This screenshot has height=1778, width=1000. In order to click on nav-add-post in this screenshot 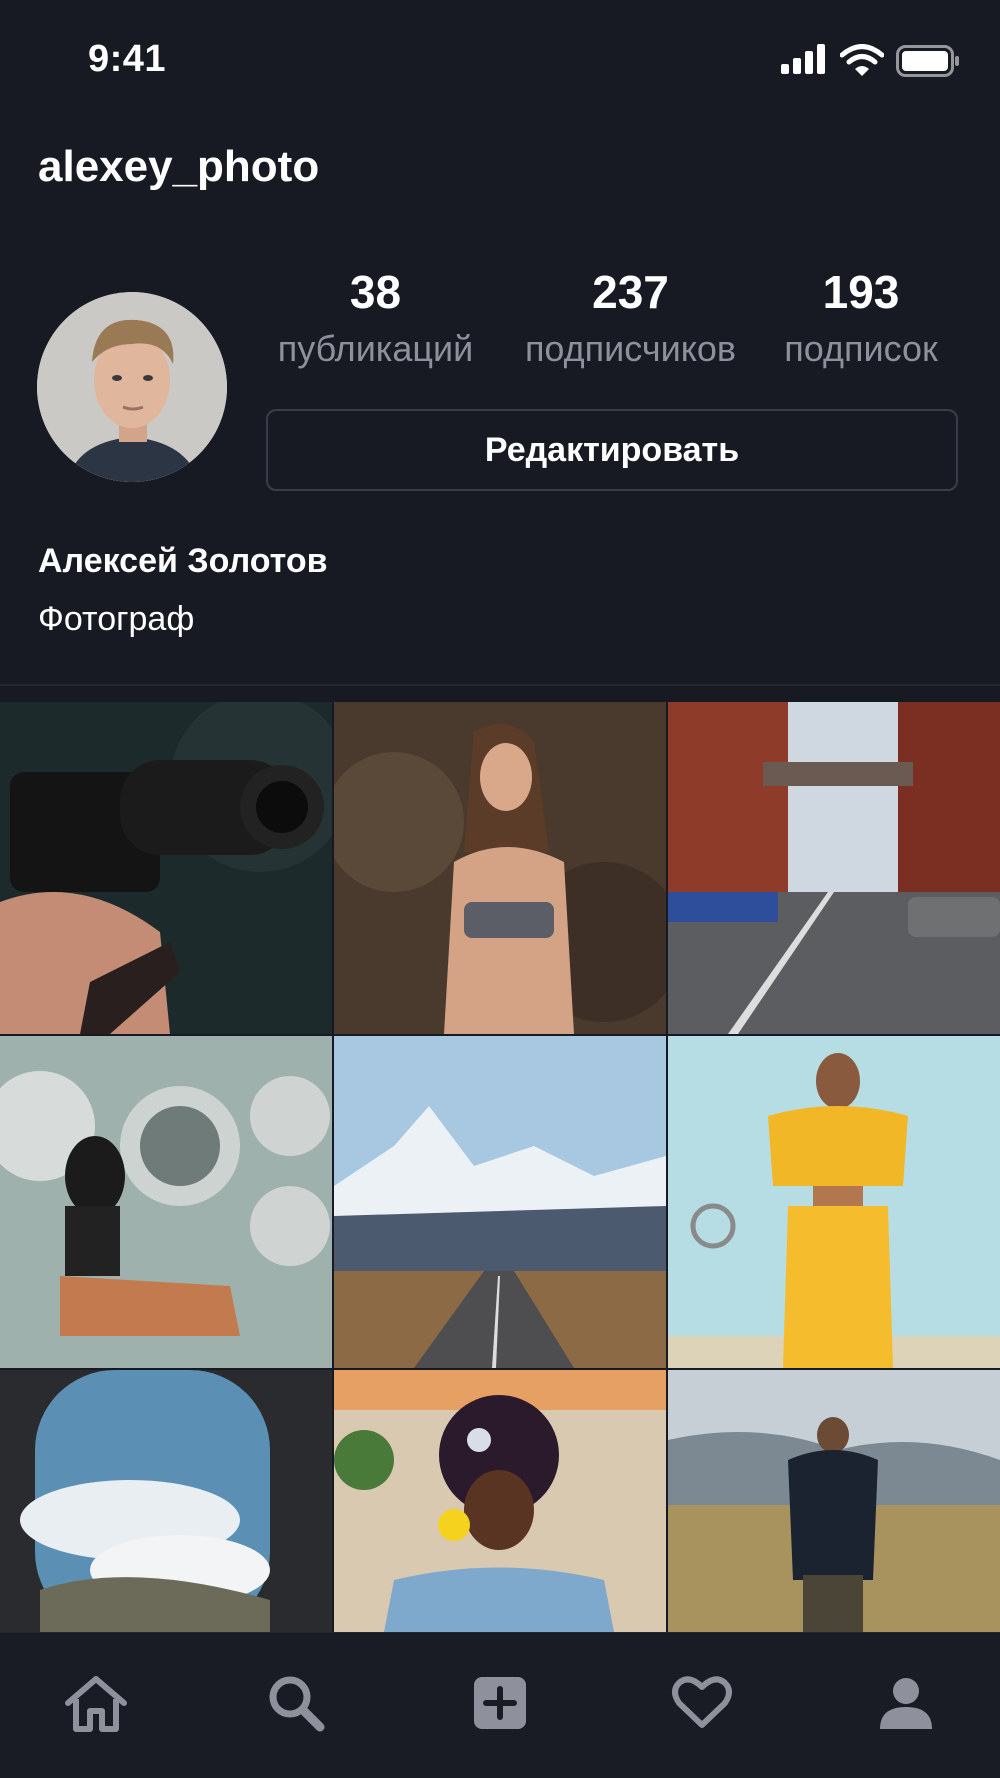, I will do `click(500, 1703)`.